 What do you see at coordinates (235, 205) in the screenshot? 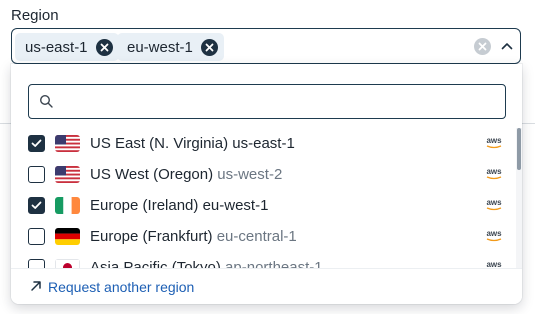
I see `option-code: eu-west-1` at bounding box center [235, 205].